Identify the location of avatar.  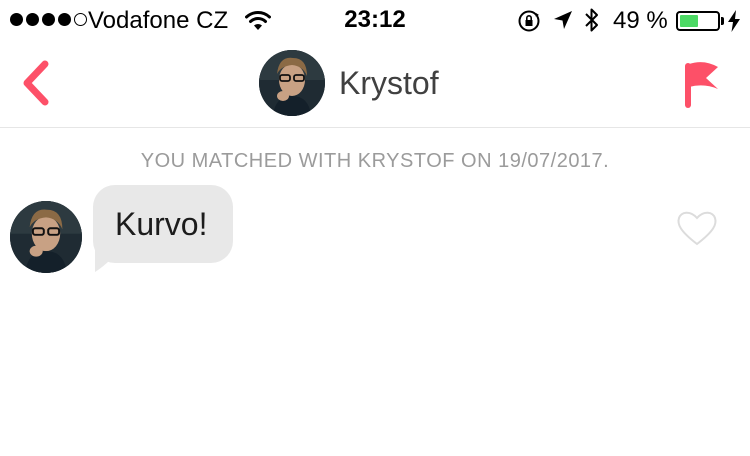
(292, 83).